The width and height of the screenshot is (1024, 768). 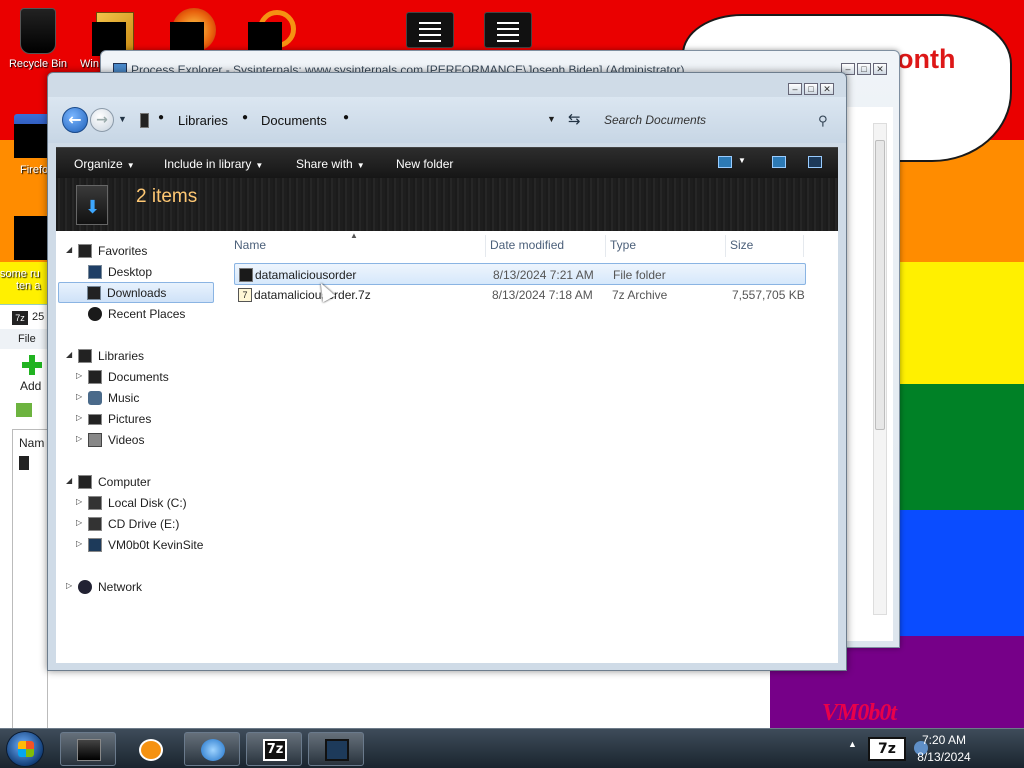 I want to click on 7zip-add-button: Add, so click(x=30, y=386).